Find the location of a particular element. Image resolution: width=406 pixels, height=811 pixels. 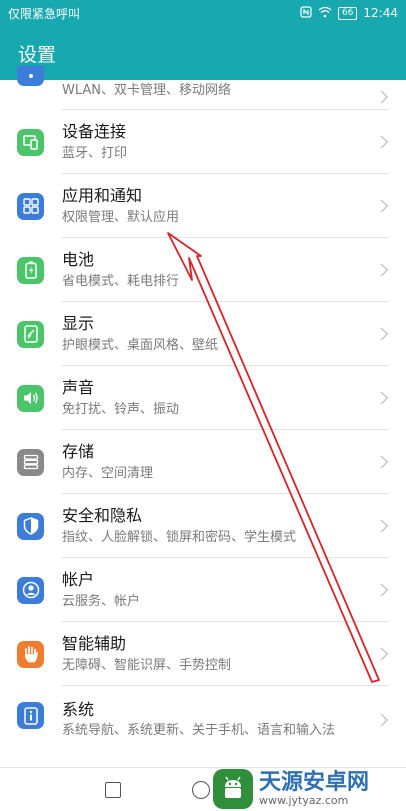

settings-item-title: 安全和隐私 is located at coordinates (102, 515).